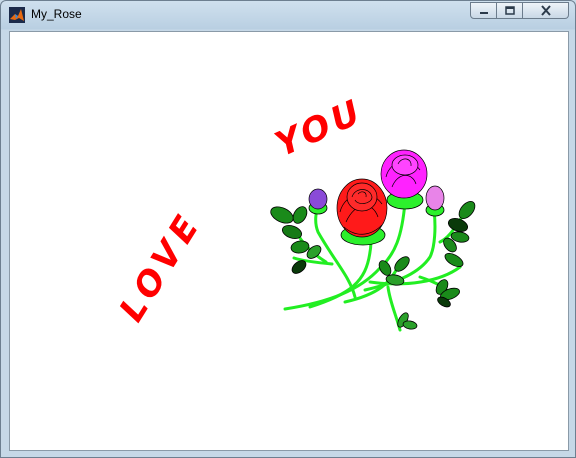  What do you see at coordinates (161, 266) in the screenshot?
I see `love-text: LOVE` at bounding box center [161, 266].